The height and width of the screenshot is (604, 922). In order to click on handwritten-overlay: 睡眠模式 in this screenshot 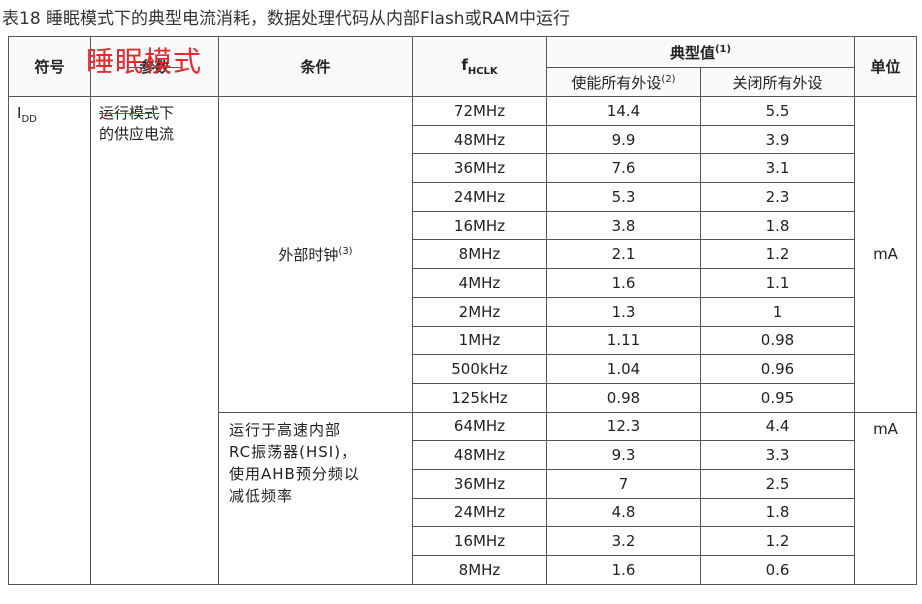, I will do `click(144, 61)`.